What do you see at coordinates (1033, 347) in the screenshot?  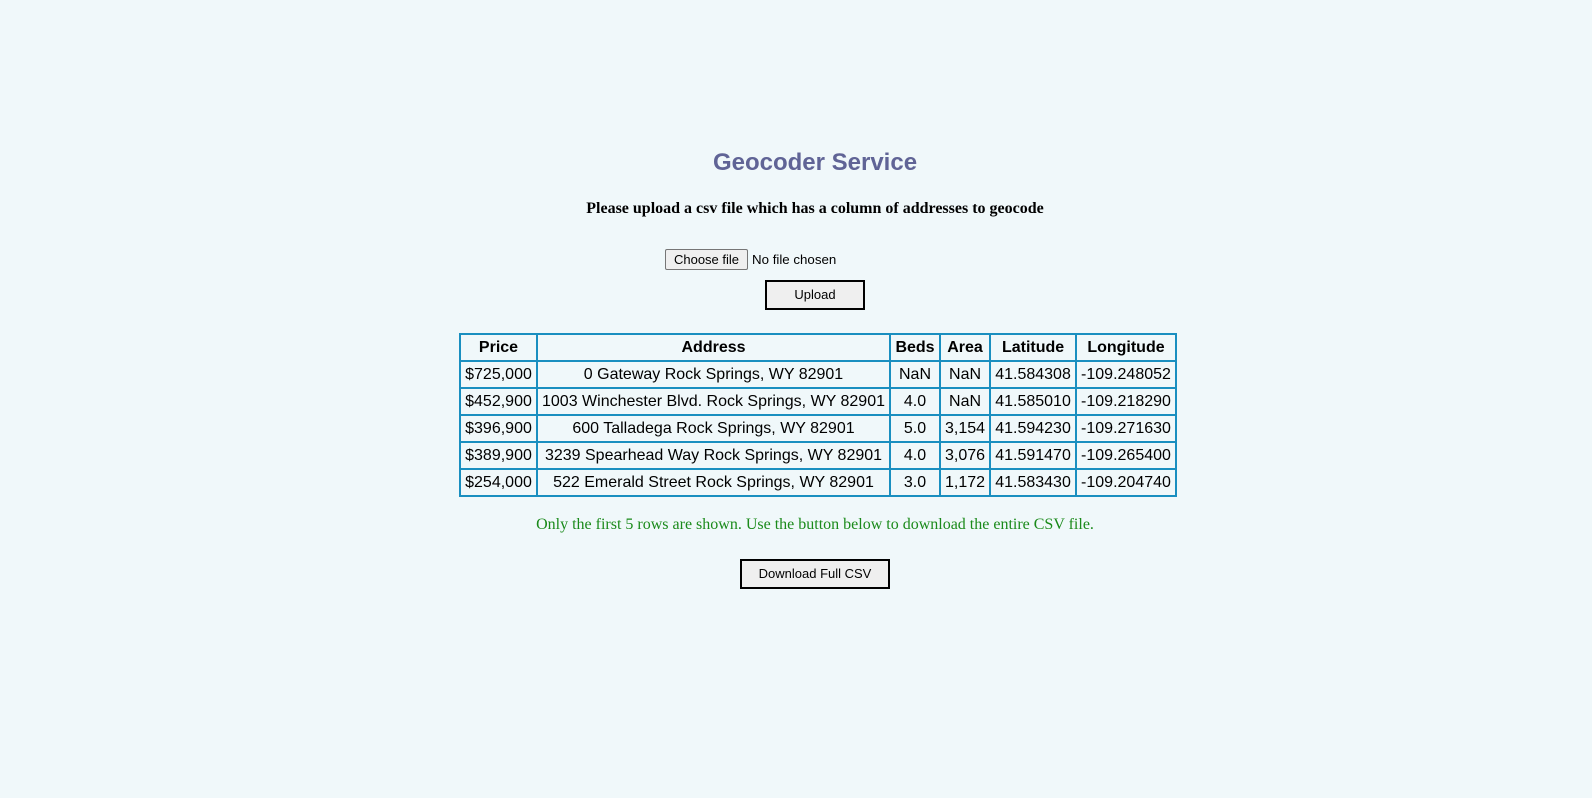 I see `column-header-latitude: Latitude` at bounding box center [1033, 347].